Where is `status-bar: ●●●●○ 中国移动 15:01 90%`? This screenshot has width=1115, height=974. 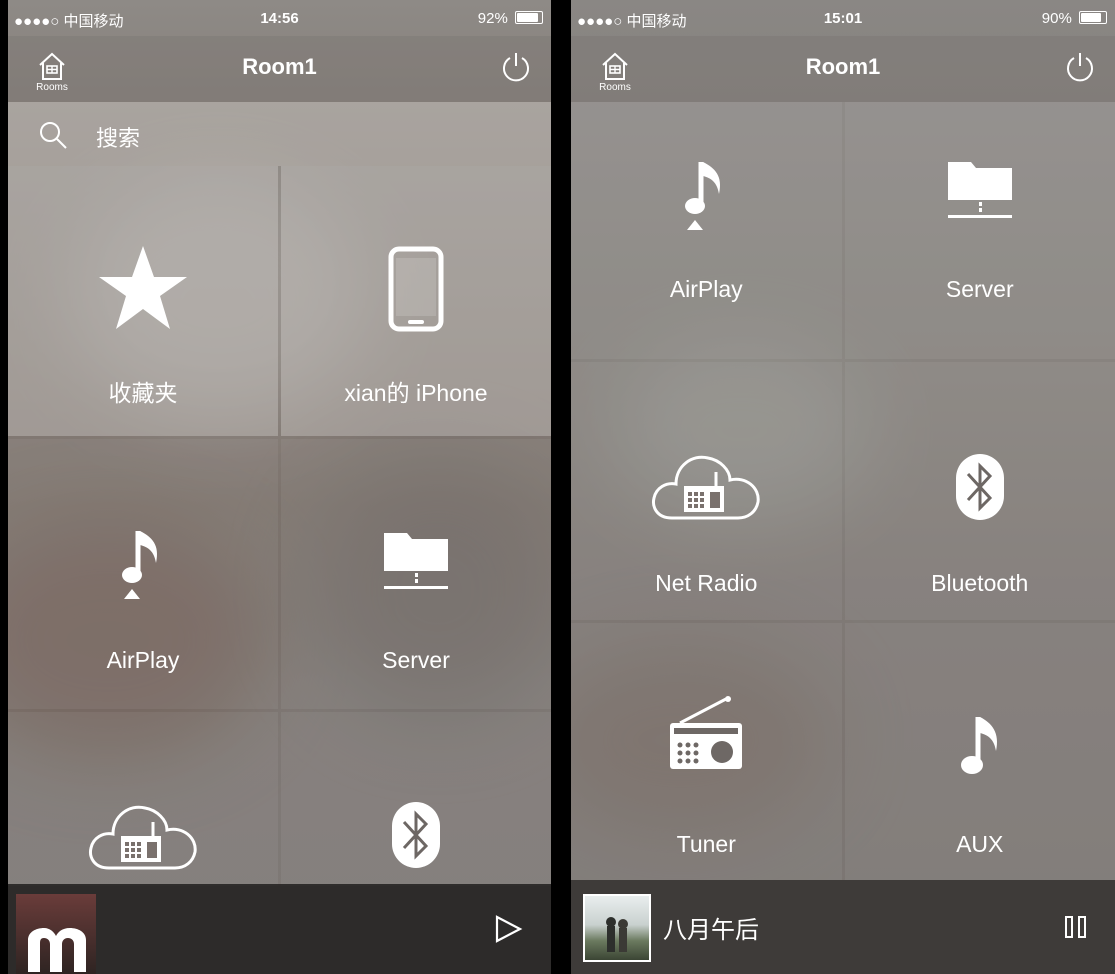
status-bar: ●●●●○ 中国移动 15:01 90% is located at coordinates (843, 18).